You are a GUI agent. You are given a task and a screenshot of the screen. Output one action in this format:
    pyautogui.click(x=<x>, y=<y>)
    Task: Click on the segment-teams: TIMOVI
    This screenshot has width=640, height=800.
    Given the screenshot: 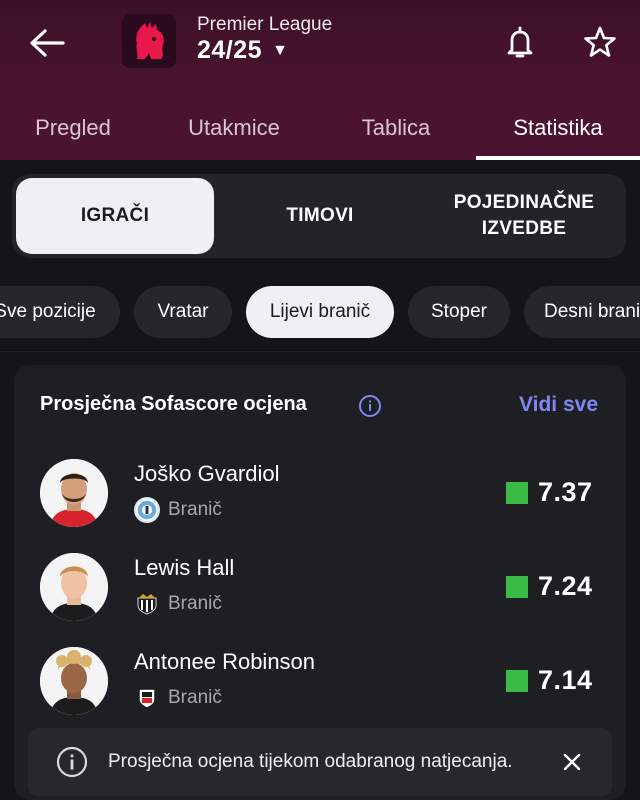 What is the action you would take?
    pyautogui.click(x=320, y=216)
    